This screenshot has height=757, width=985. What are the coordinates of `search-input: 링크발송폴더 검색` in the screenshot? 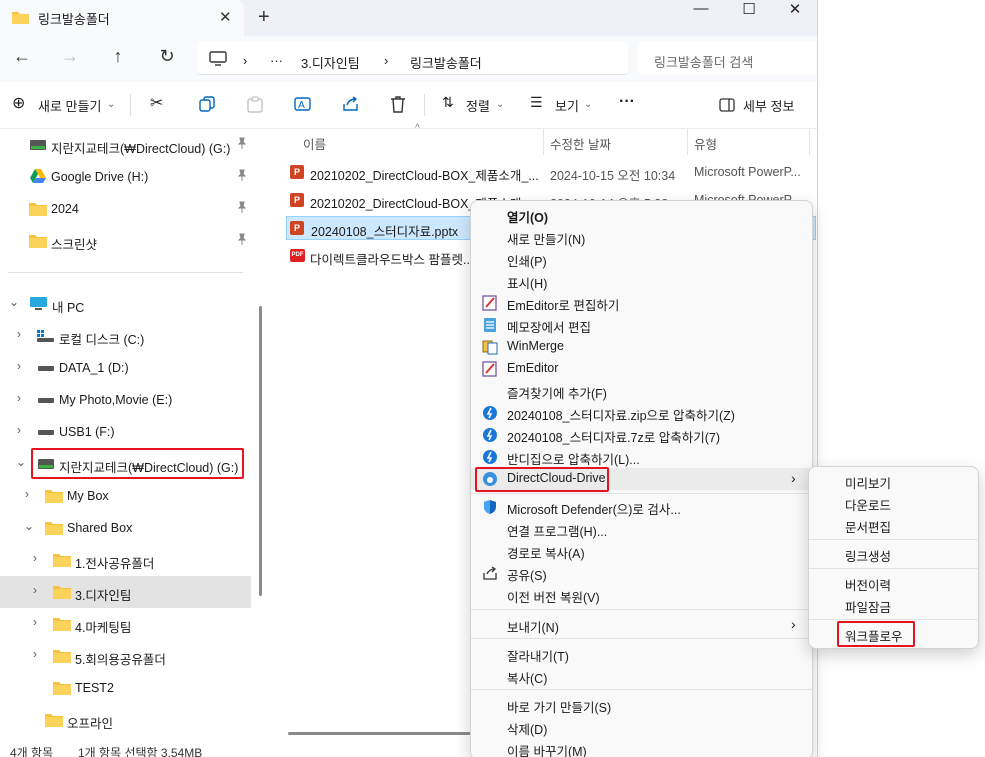 It's located at (727, 58).